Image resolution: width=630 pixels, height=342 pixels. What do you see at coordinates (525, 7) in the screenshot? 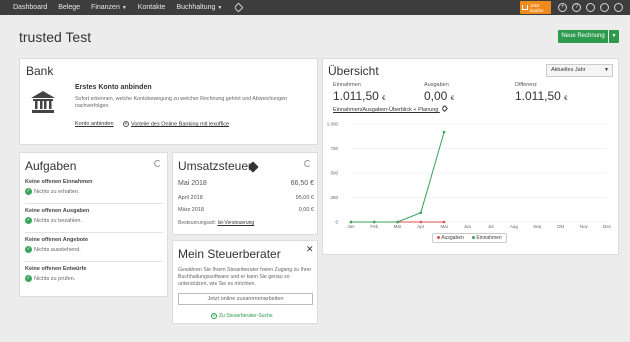
I see `cart-icon` at bounding box center [525, 7].